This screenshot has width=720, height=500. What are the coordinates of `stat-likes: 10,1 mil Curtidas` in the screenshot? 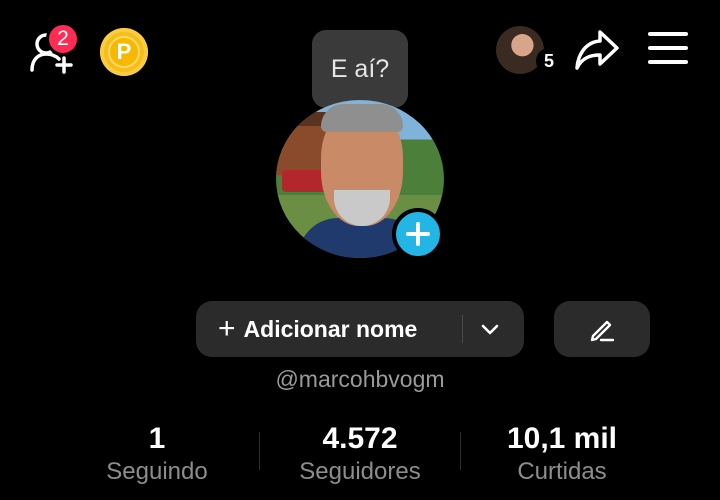 It's located at (562, 454).